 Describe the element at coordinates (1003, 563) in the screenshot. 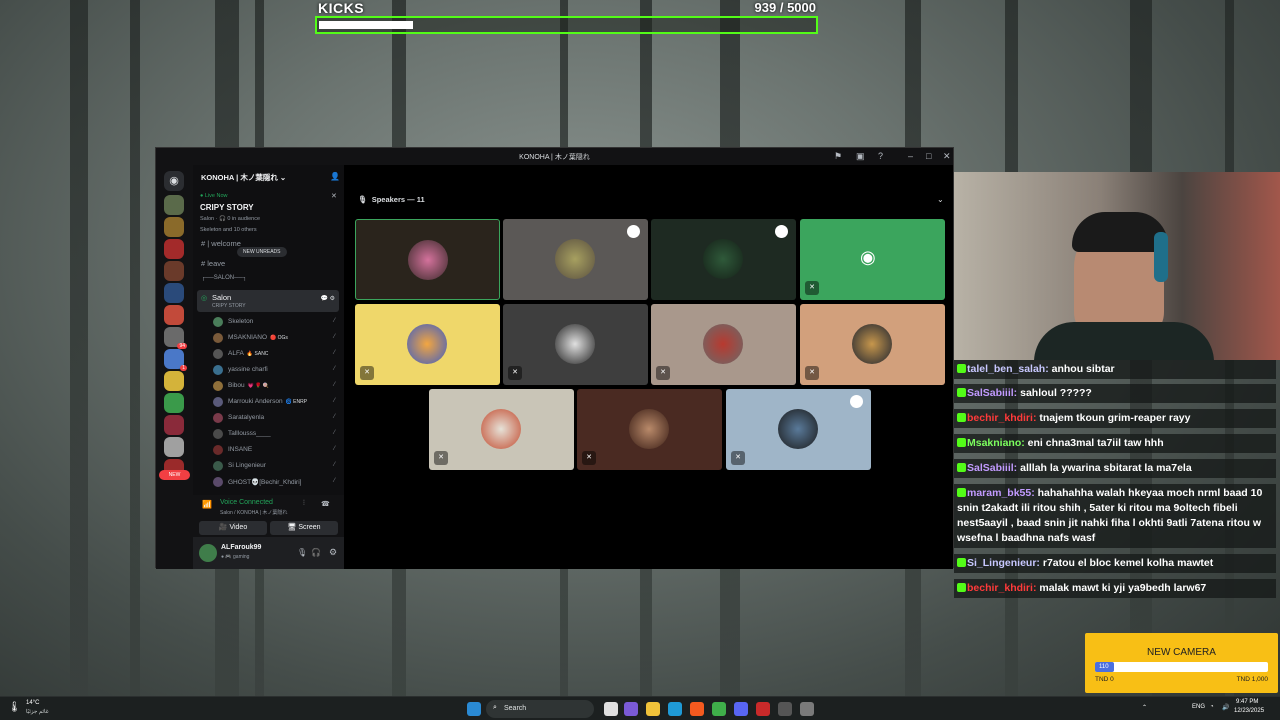

I see `chat-username: Si_Lingenieur:` at that location.